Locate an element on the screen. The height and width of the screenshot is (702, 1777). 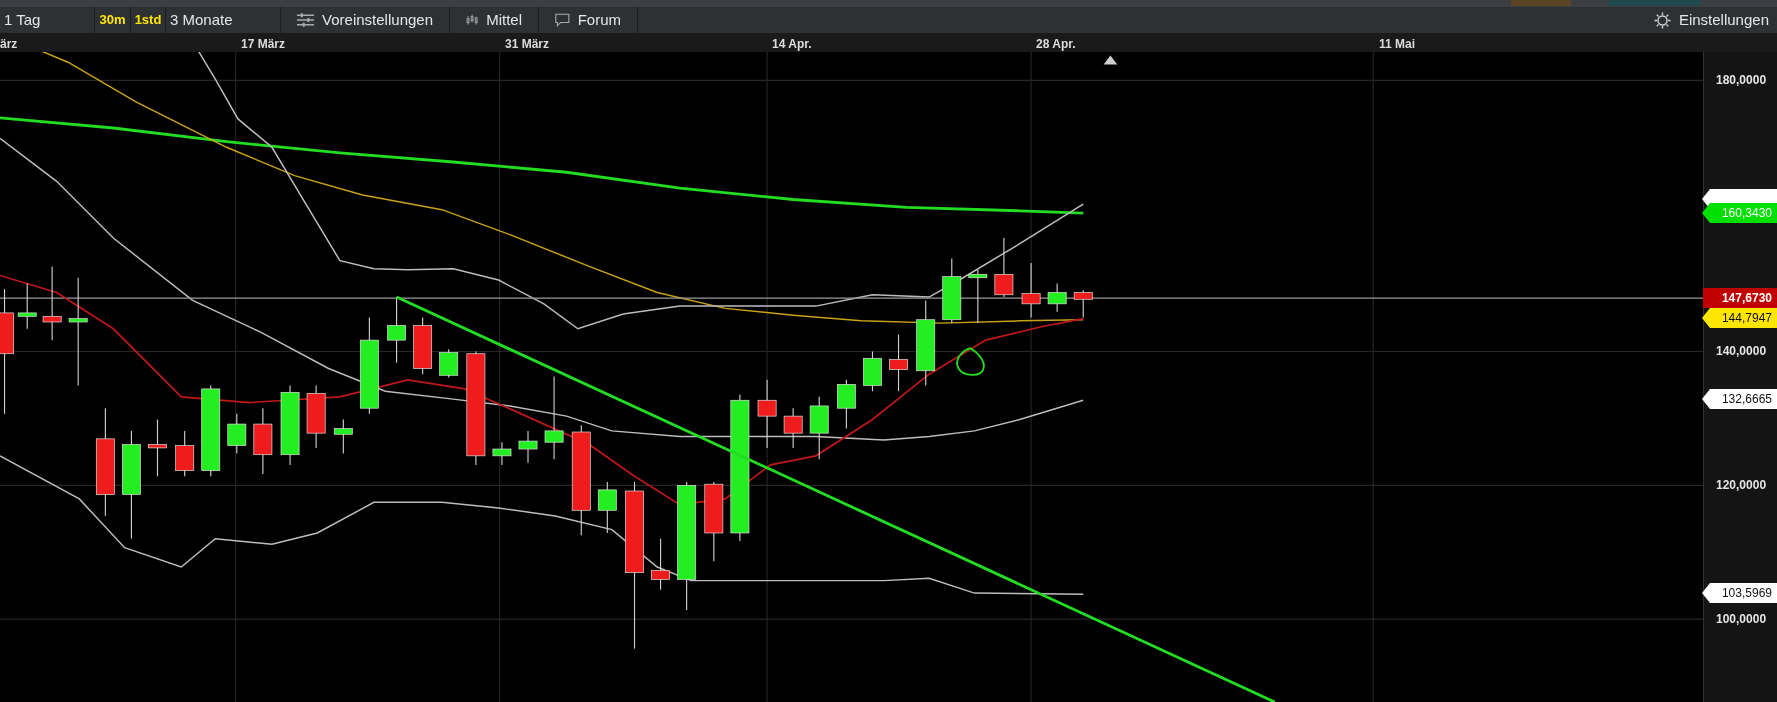
price-tag: 147,6730 is located at coordinates (1740, 298).